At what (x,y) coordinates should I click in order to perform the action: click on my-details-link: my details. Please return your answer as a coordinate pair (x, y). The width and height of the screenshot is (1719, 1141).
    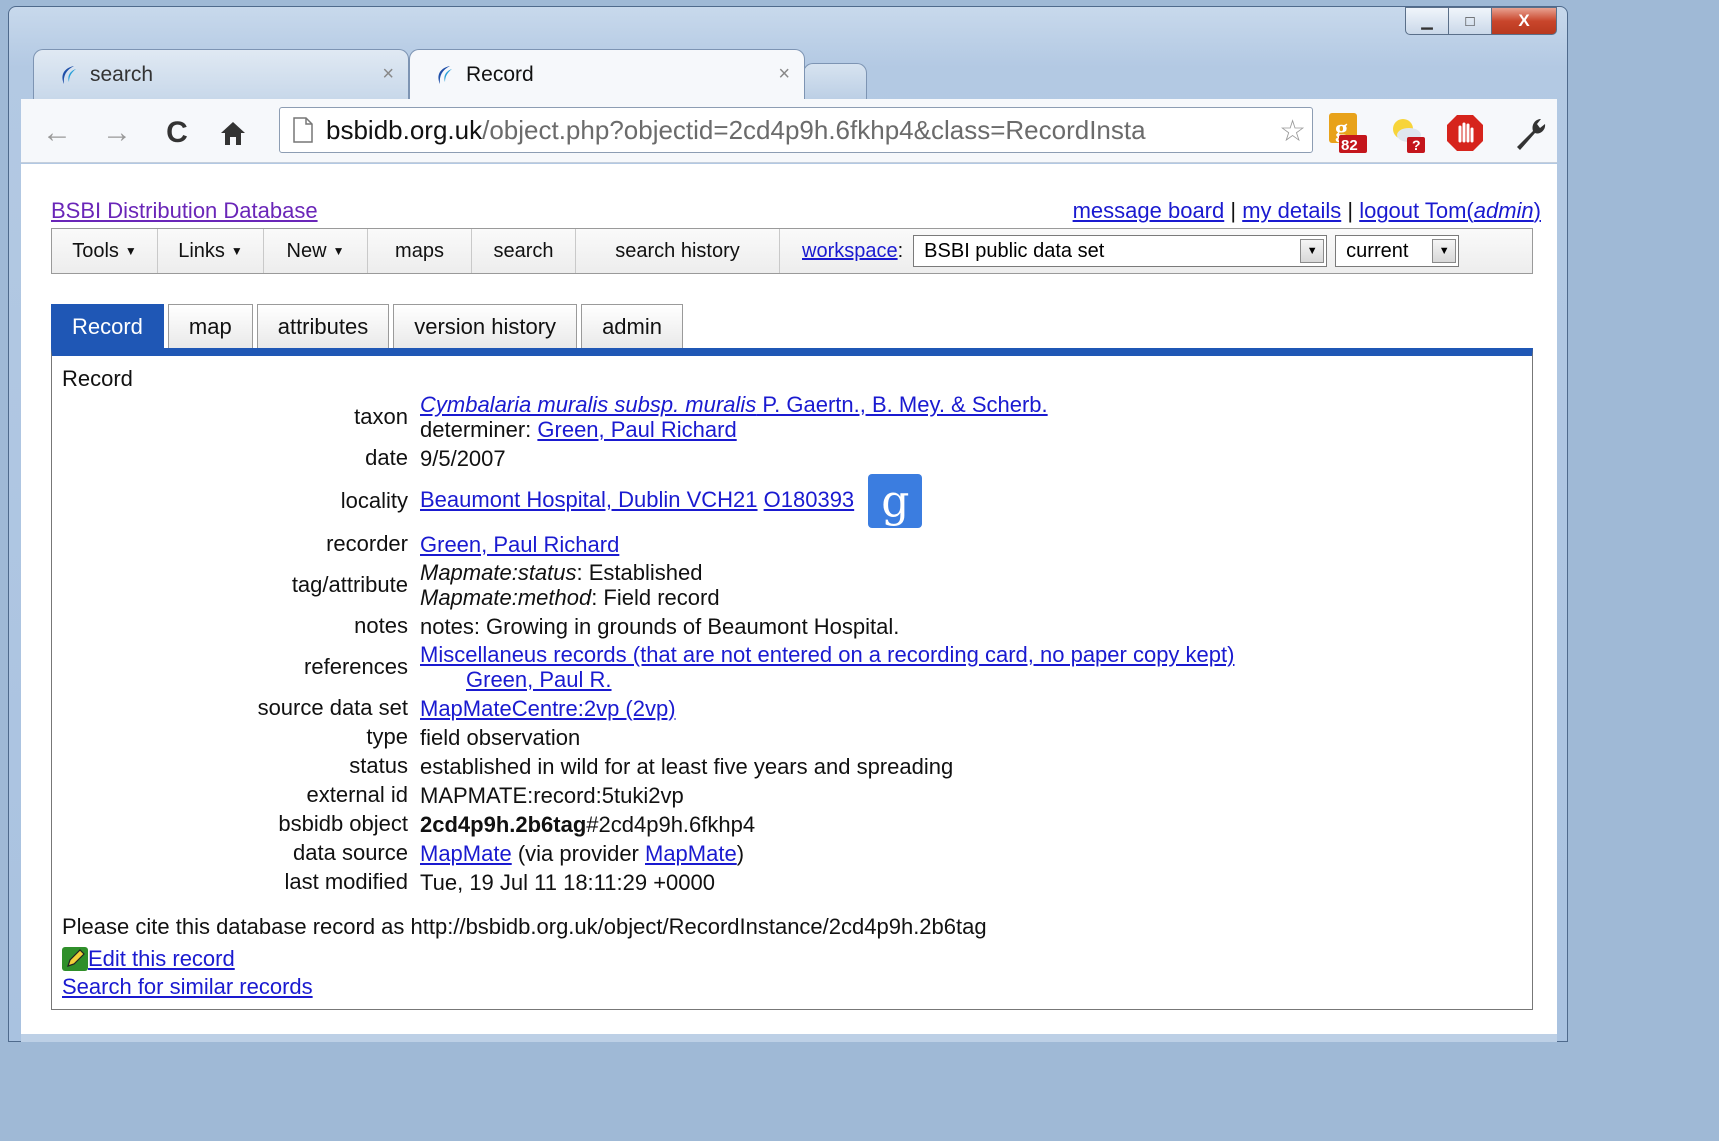
    Looking at the image, I should click on (1291, 210).